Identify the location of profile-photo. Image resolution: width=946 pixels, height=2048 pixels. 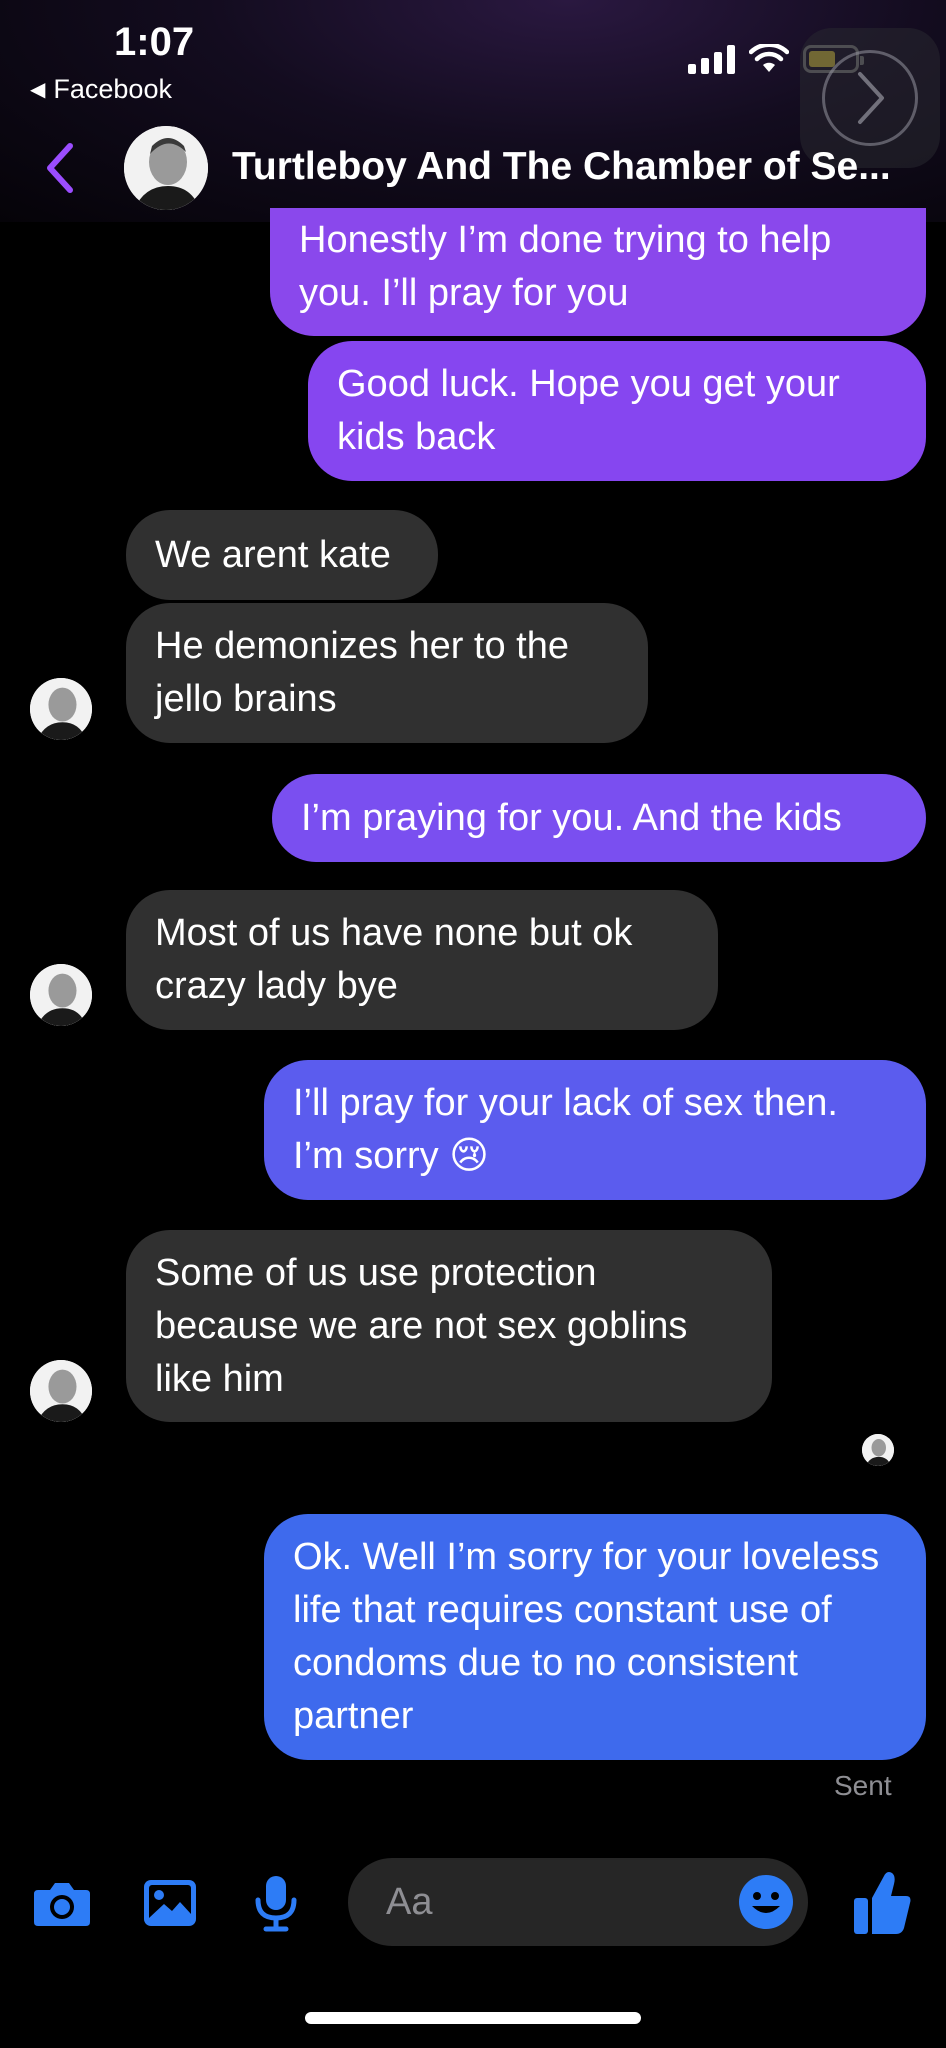
(166, 168).